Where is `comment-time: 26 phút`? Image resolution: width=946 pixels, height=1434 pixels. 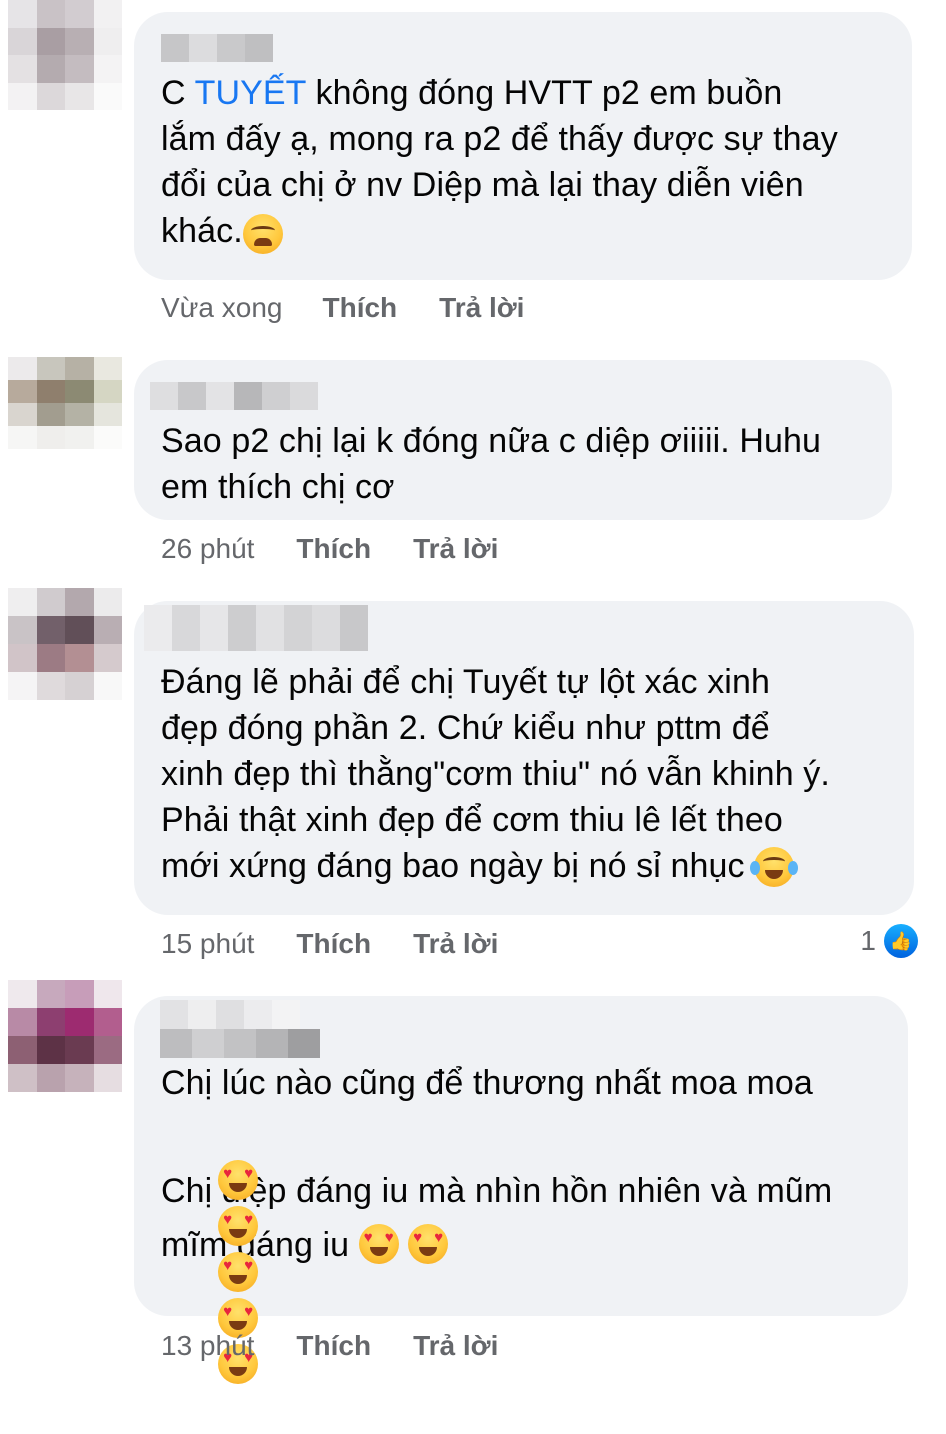 comment-time: 26 phút is located at coordinates (207, 549).